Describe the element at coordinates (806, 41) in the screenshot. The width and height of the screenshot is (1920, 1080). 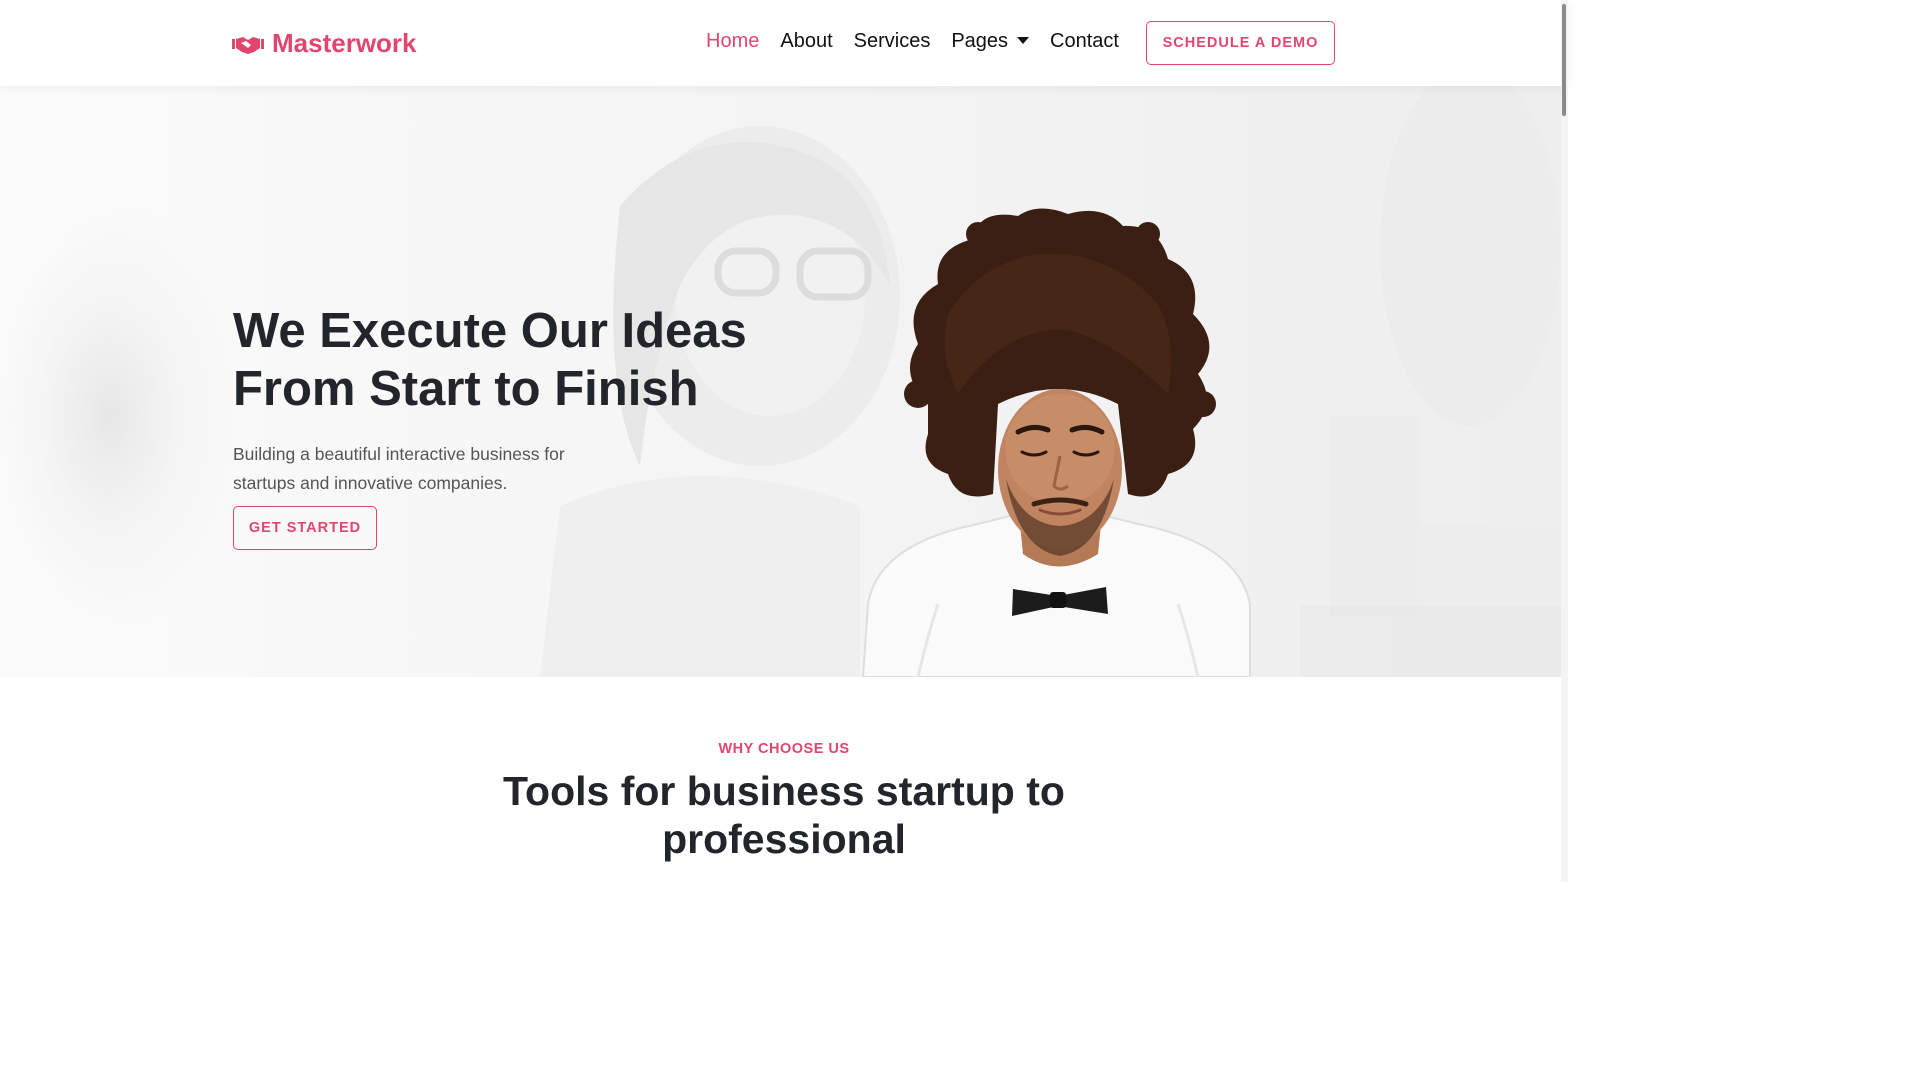
I see `nav-about: About` at that location.